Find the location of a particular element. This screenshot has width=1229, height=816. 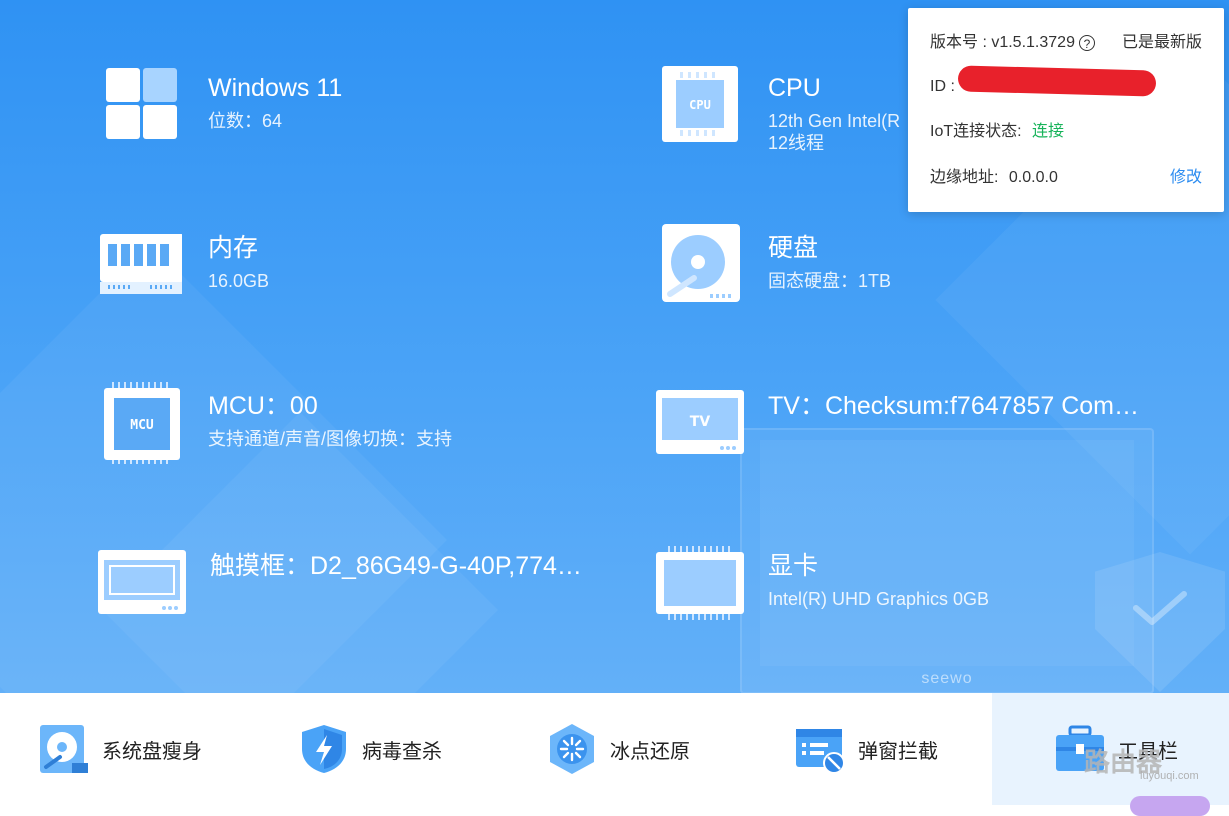

iot-status-label: IoT连接状态: is located at coordinates (976, 131).